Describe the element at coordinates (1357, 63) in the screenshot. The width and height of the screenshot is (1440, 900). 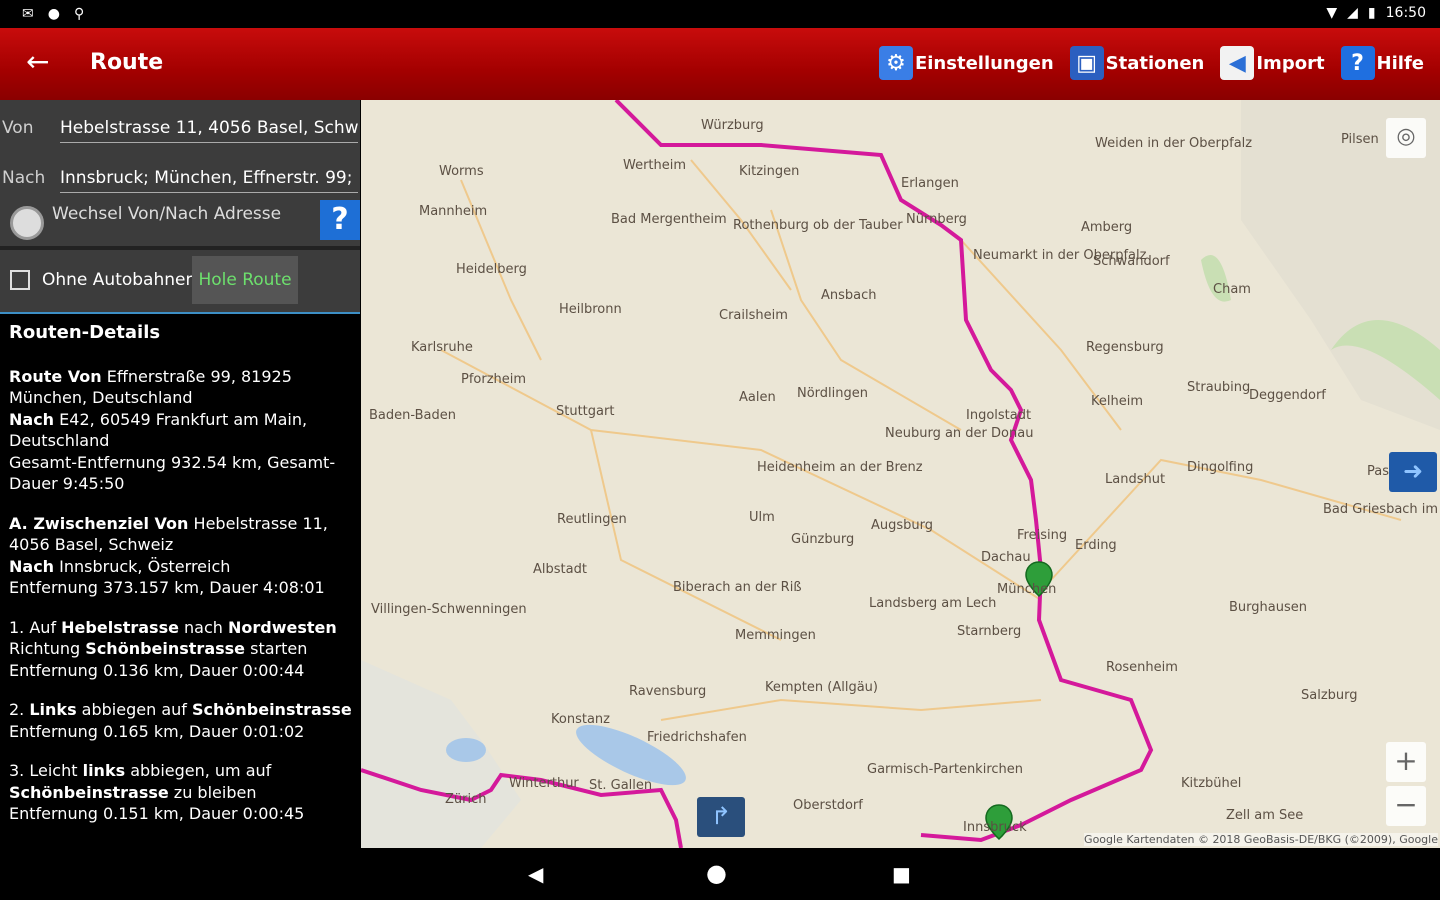
I see `help-icon: ?` at that location.